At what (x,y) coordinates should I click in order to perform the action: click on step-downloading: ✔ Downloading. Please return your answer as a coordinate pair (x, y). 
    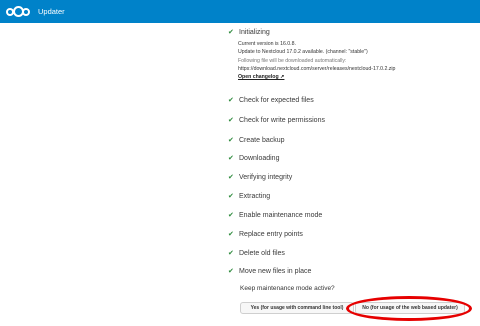
    Looking at the image, I should click on (253, 158).